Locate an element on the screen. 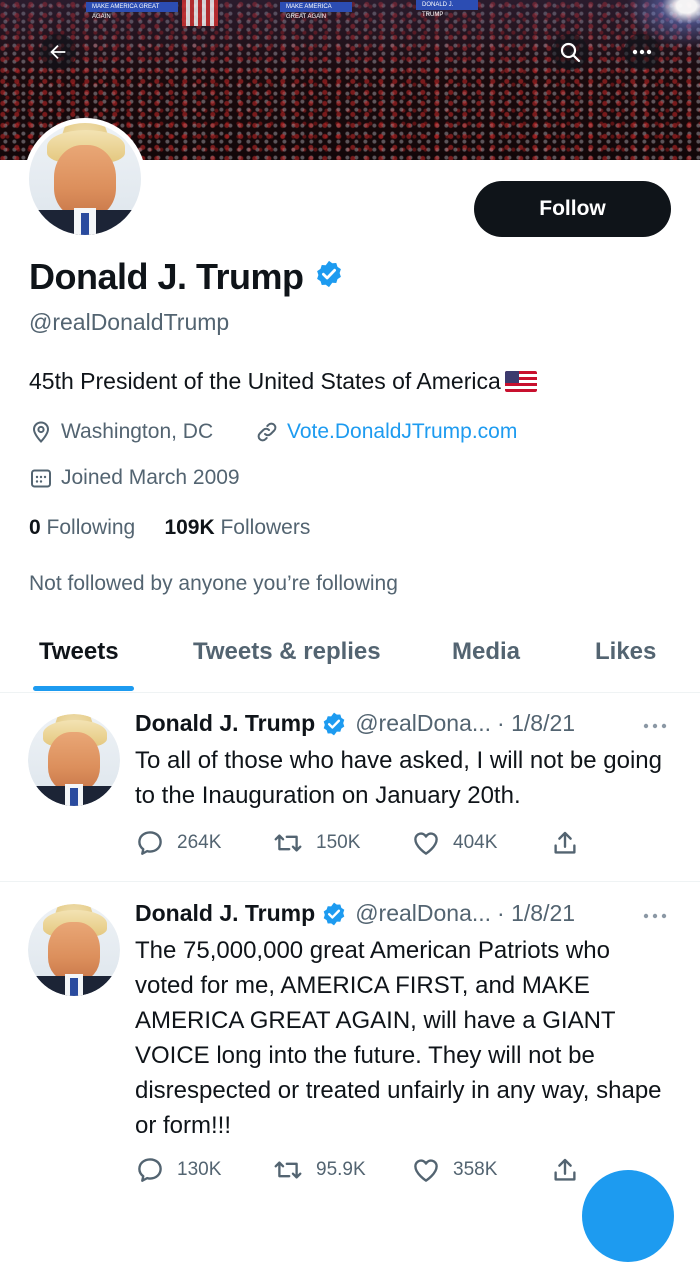  compose-tweet-button is located at coordinates (628, 1216).